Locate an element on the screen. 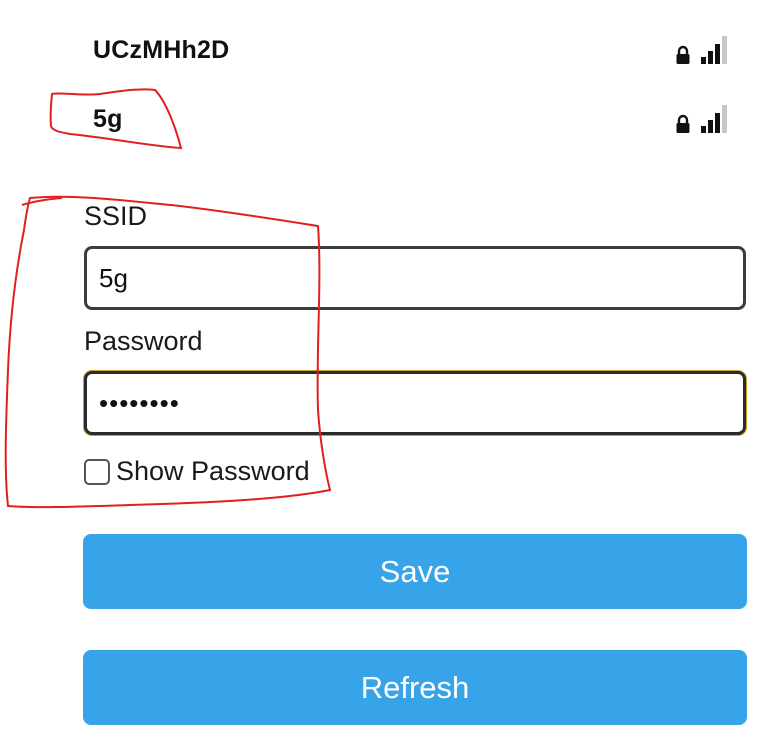  password-input is located at coordinates (415, 403).